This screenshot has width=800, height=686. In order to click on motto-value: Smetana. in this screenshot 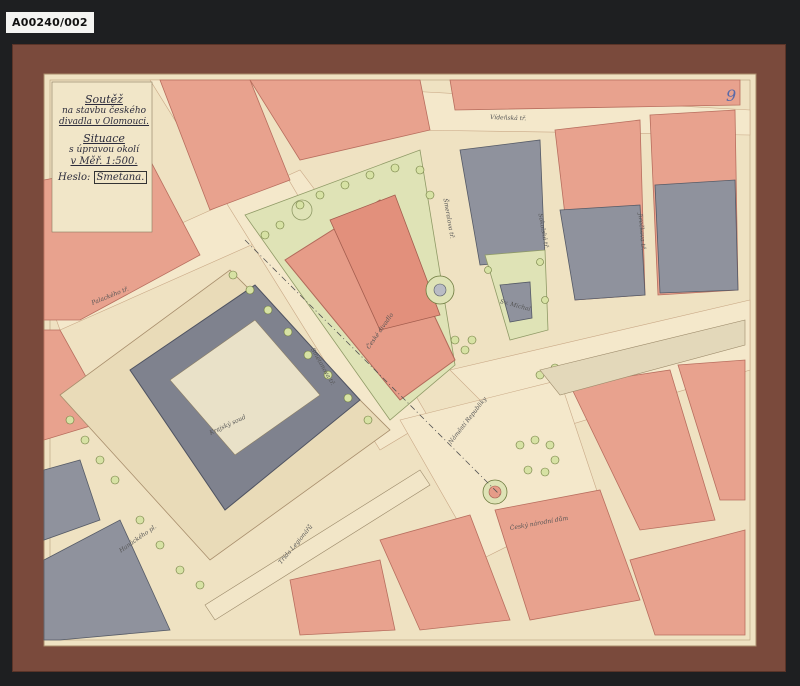, I will do `click(120, 177)`.